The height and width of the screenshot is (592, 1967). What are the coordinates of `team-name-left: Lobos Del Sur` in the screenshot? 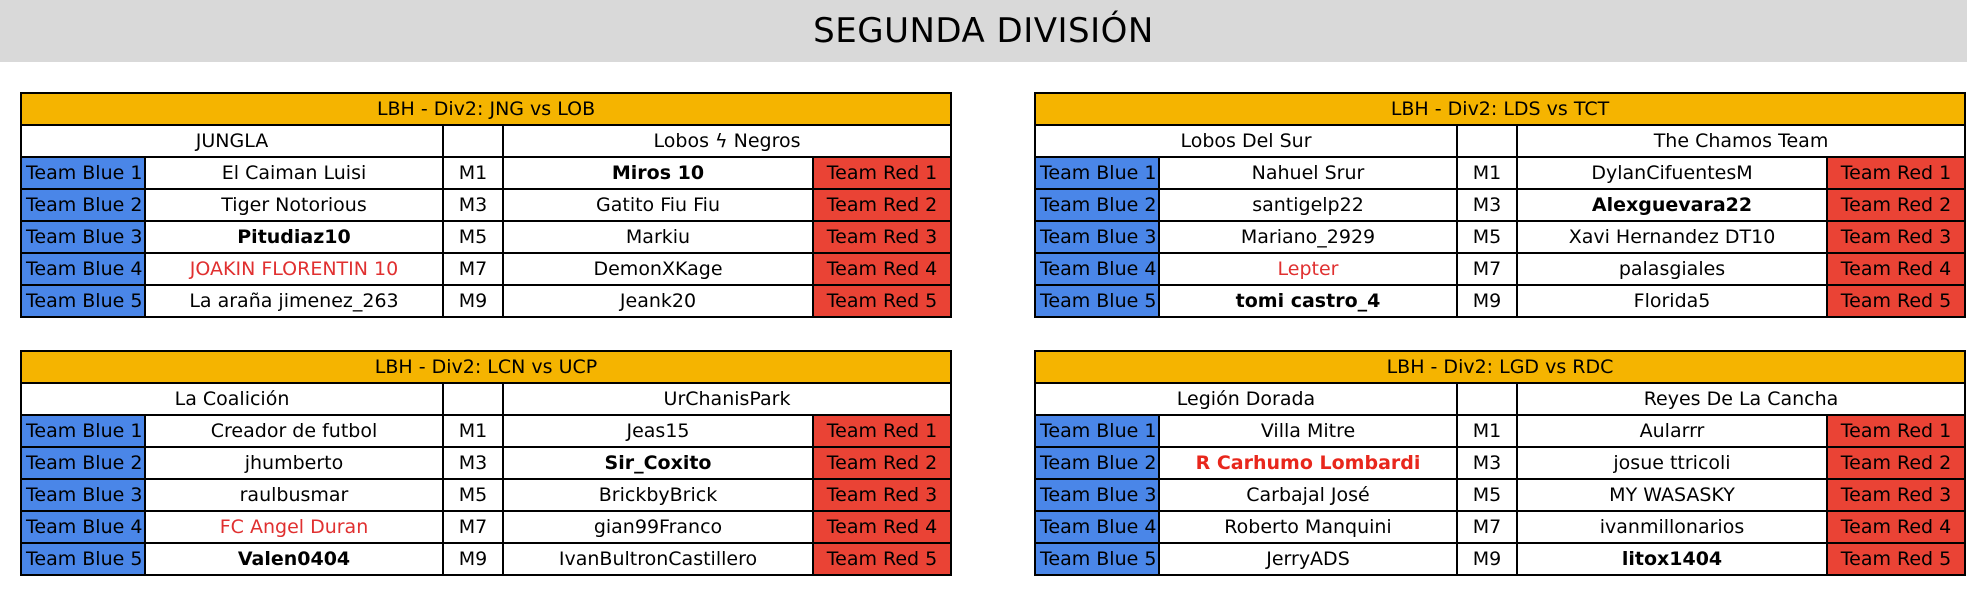 It's located at (1246, 141).